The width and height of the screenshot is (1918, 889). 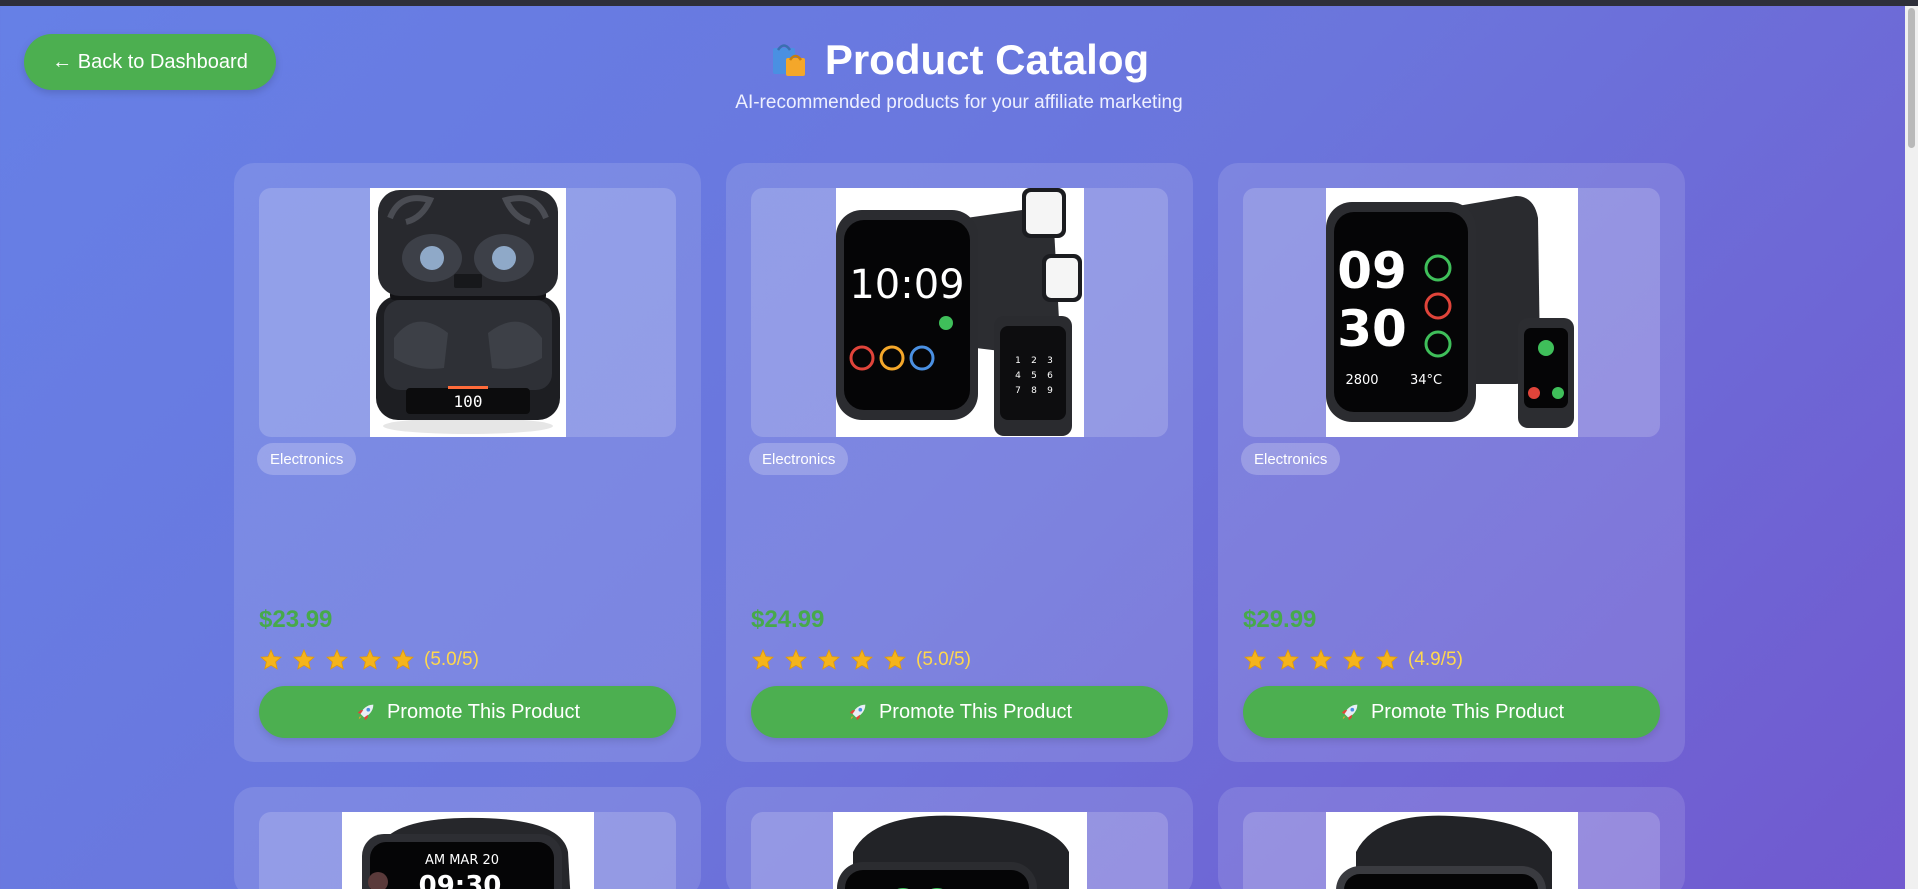 What do you see at coordinates (789, 60) in the screenshot?
I see `shopping-bags-icon` at bounding box center [789, 60].